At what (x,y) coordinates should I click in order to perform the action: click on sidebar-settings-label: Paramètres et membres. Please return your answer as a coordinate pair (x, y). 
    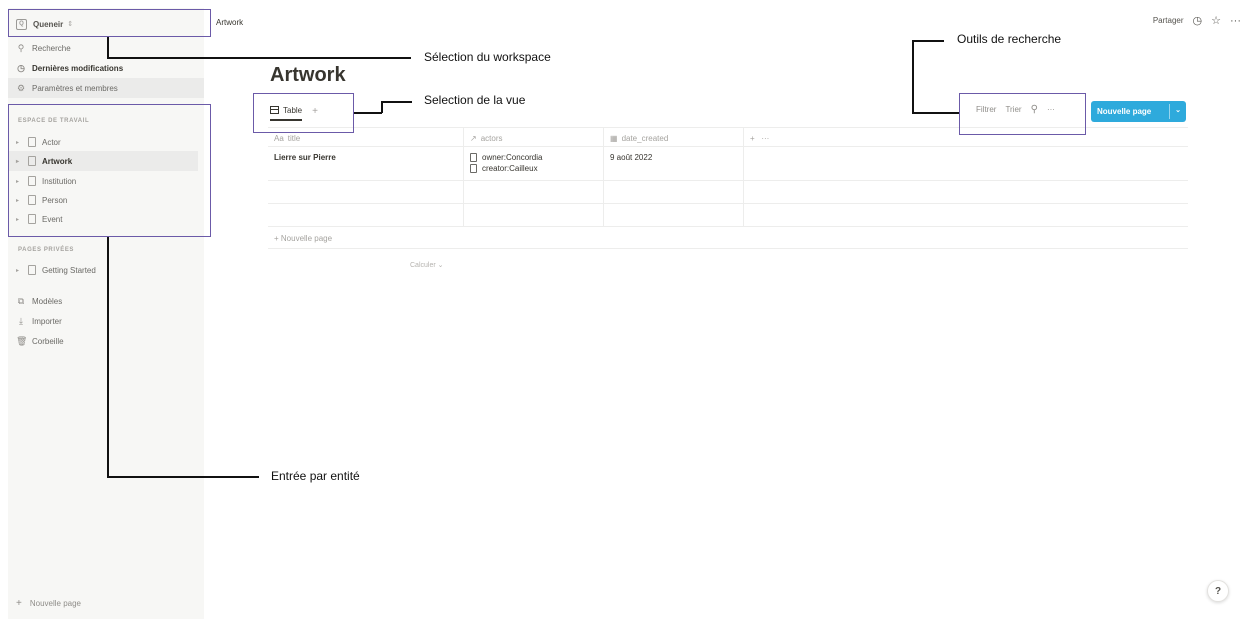
    Looking at the image, I should click on (75, 88).